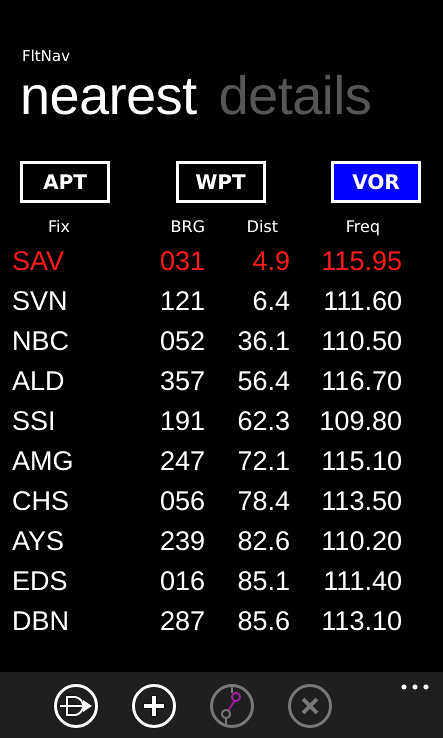 This screenshot has width=443, height=738. Describe the element at coordinates (346, 261) in the screenshot. I see `table-cell: 115.95` at that location.